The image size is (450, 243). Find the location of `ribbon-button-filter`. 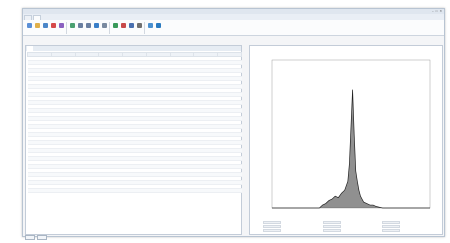

ribbon-button-filter is located at coordinates (96, 28).